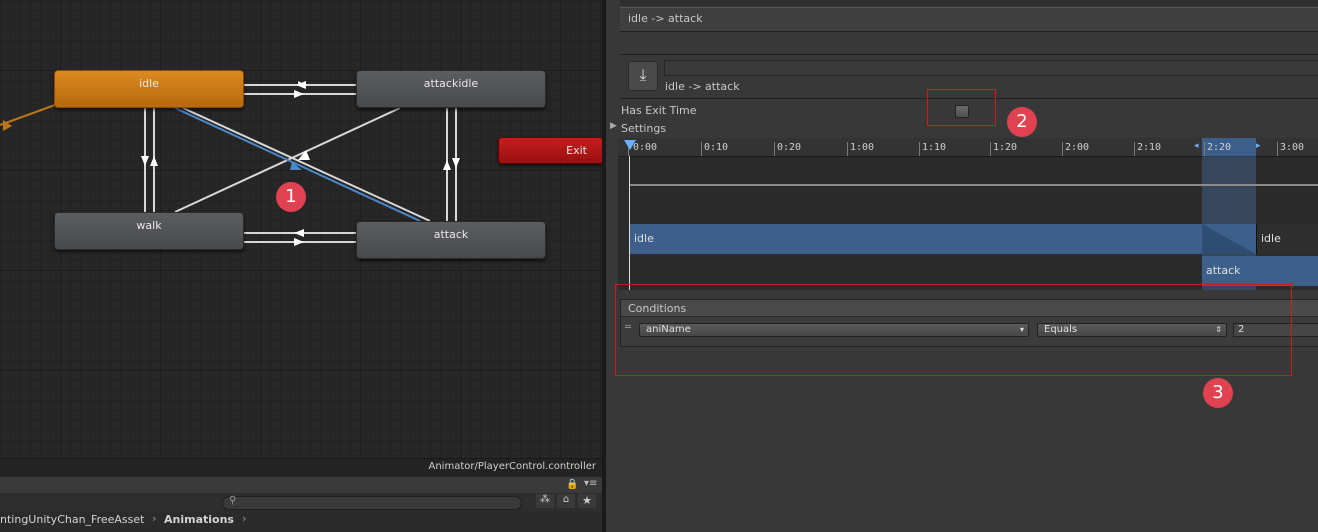  What do you see at coordinates (974, 185) in the screenshot?
I see `blend-curve-line` at bounding box center [974, 185].